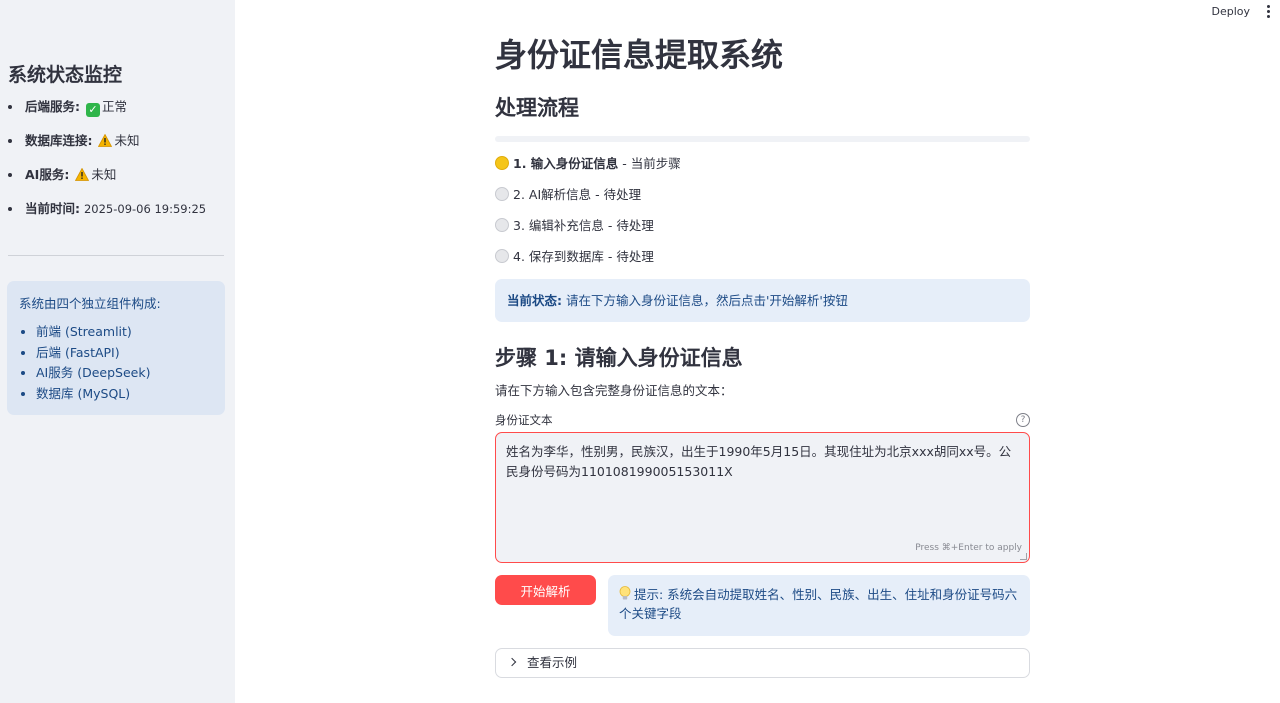 The height and width of the screenshot is (703, 1280). I want to click on page-title: 身份证信息提取系统, so click(639, 55).